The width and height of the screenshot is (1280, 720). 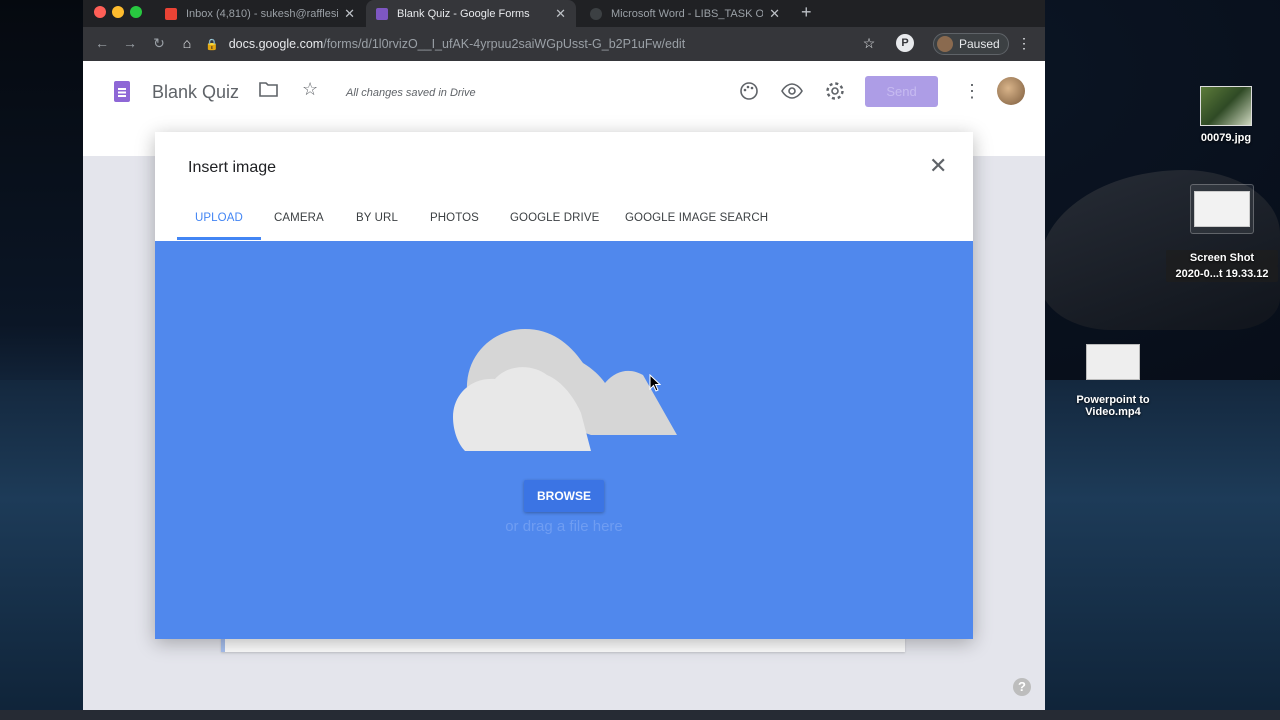 I want to click on desktop-file-label: 00079.jpg, so click(x=1226, y=138).